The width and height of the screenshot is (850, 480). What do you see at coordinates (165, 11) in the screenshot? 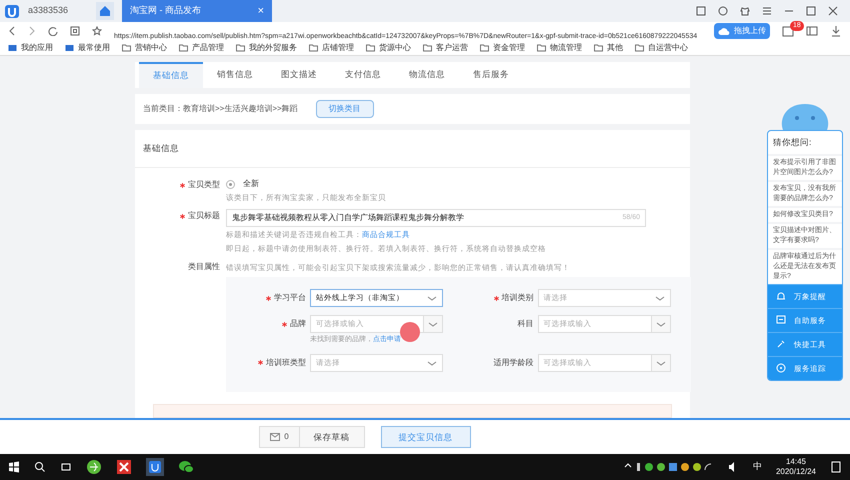
I see `tab-title: 淘宝网 - 商品发布` at bounding box center [165, 11].